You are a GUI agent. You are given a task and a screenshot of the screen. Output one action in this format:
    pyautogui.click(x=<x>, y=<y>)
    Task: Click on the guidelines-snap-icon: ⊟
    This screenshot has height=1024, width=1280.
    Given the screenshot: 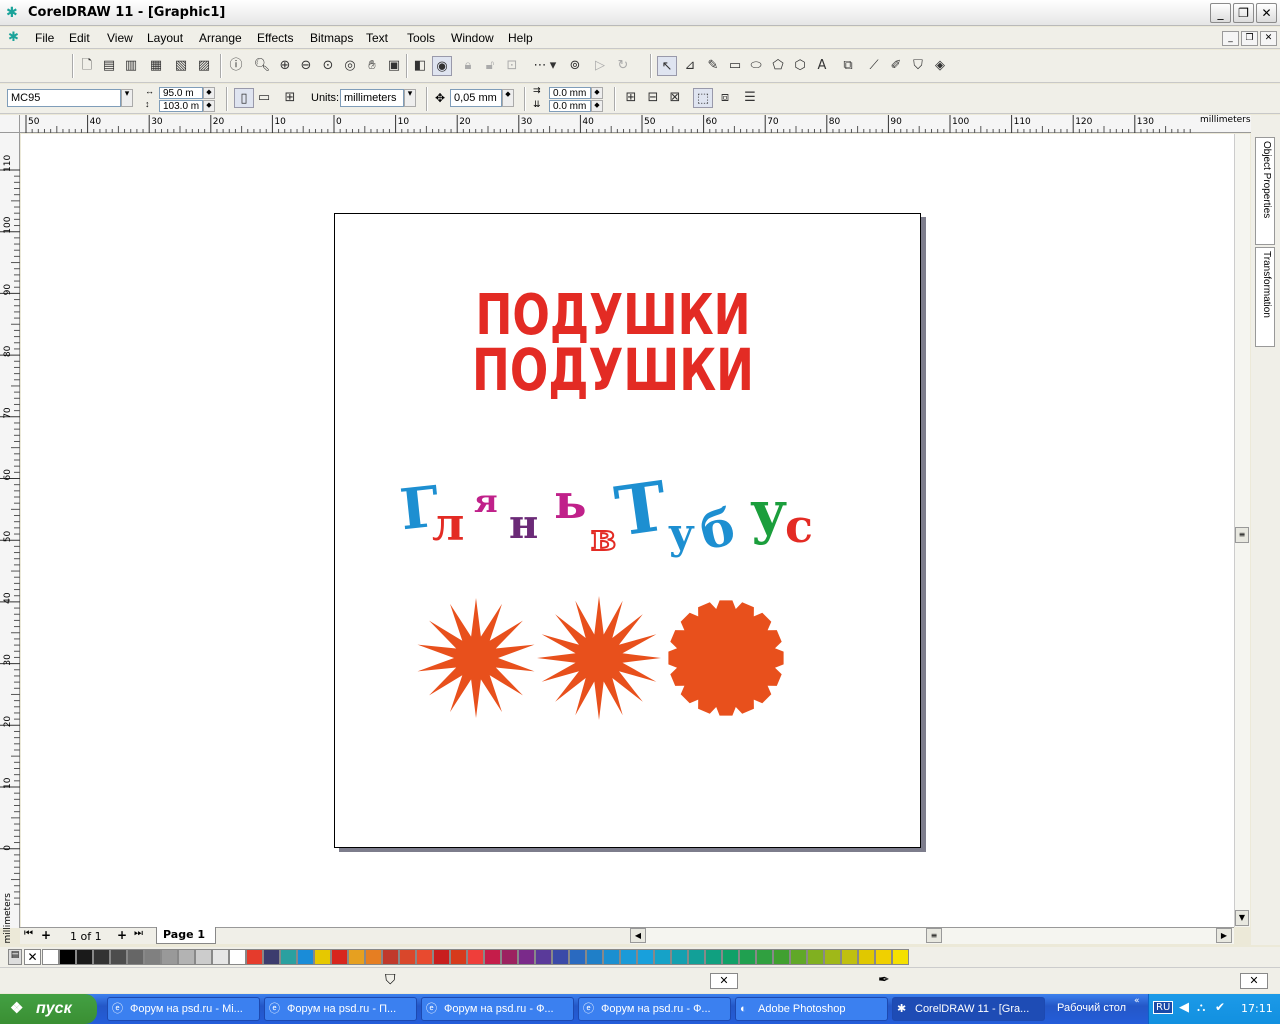 What is the action you would take?
    pyautogui.click(x=653, y=98)
    